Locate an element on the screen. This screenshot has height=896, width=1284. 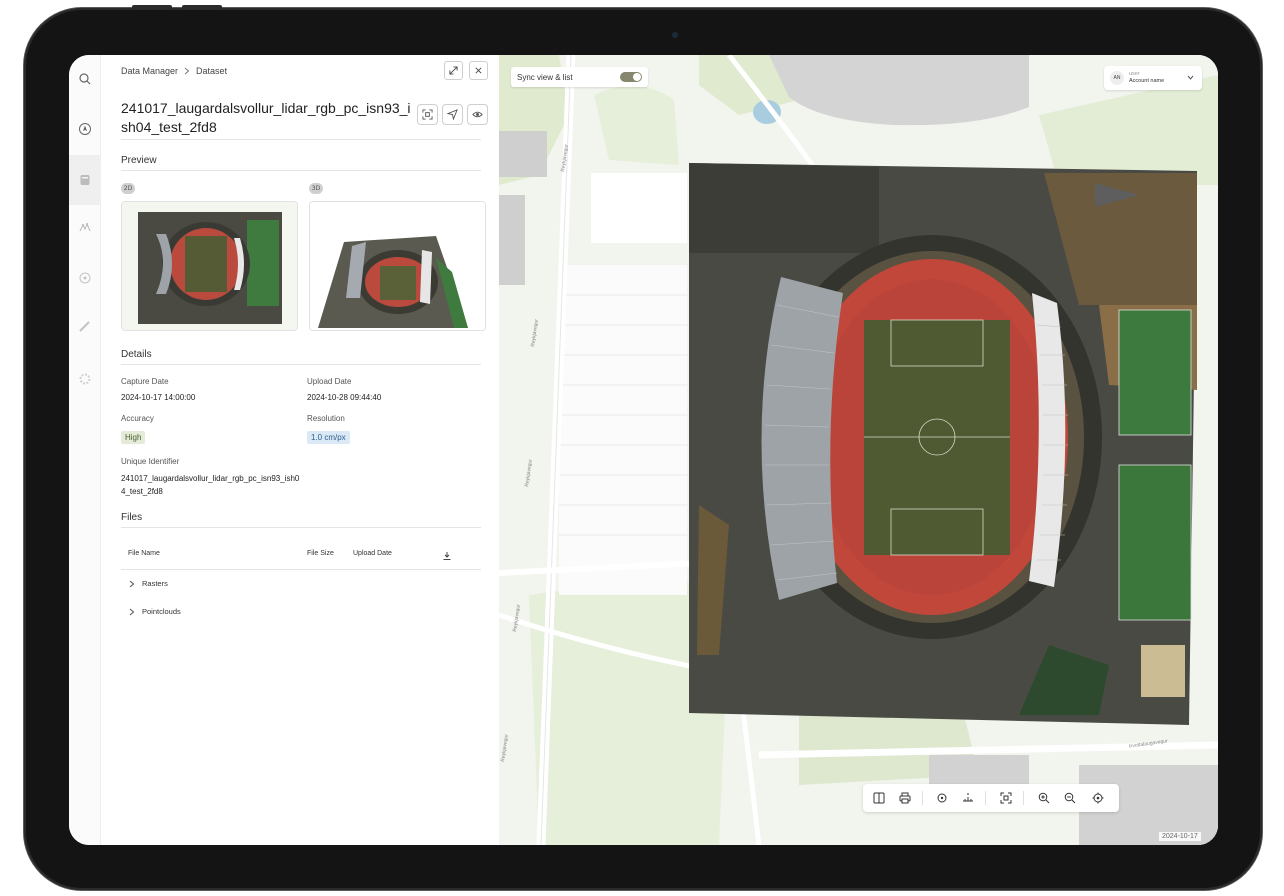
print-button is located at coordinates (905, 798).